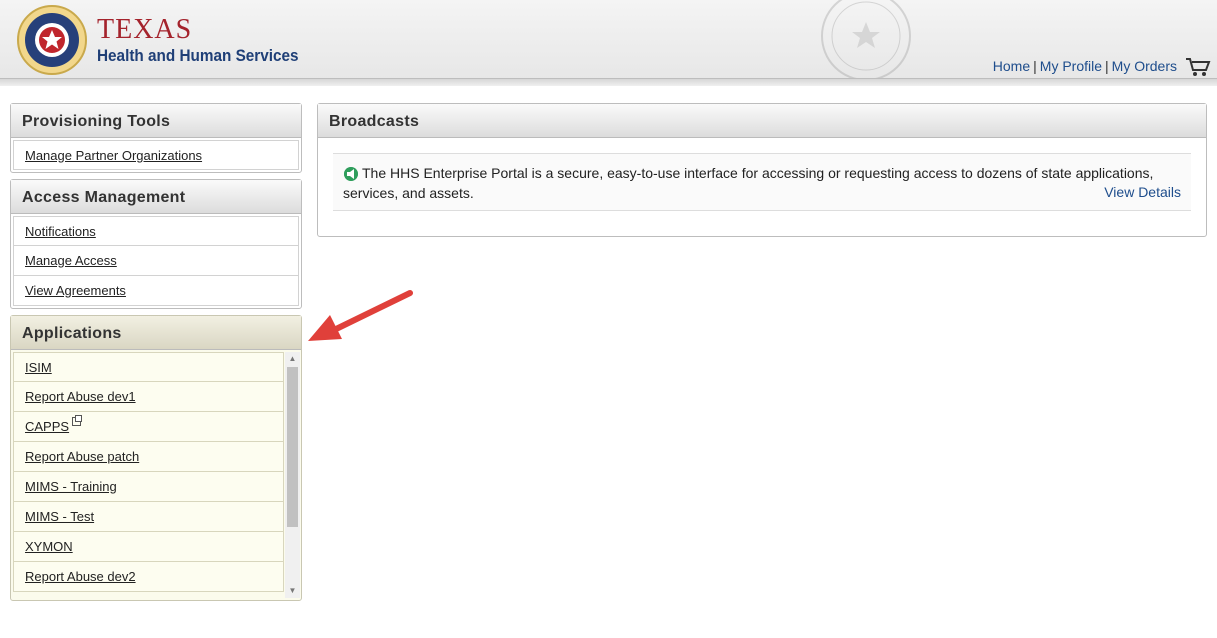 This screenshot has width=1217, height=638. What do you see at coordinates (148, 367) in the screenshot?
I see `app-item-isim: ISIM` at bounding box center [148, 367].